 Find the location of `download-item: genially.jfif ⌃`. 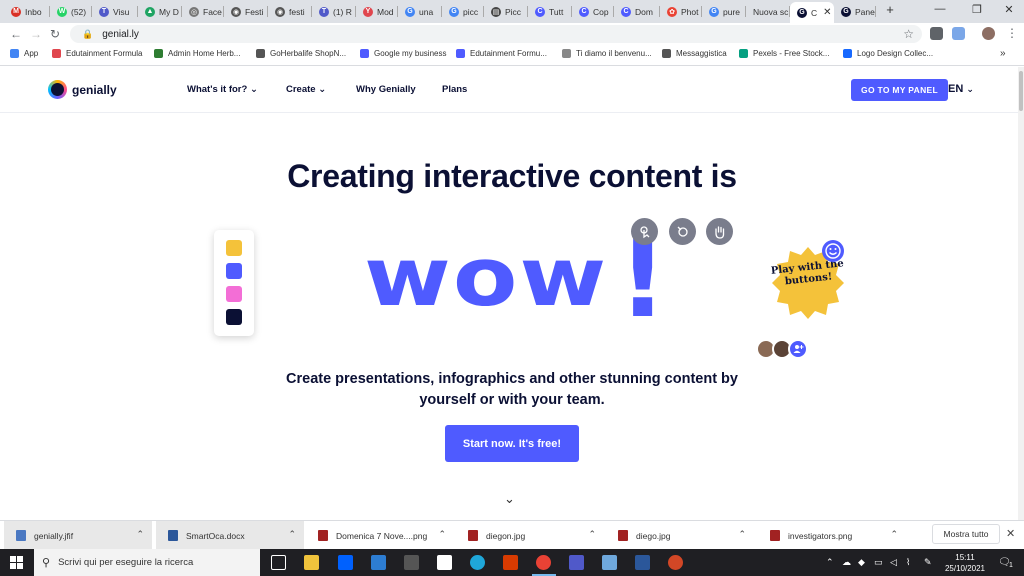

download-item: genially.jfif ⌃ is located at coordinates (78, 535).